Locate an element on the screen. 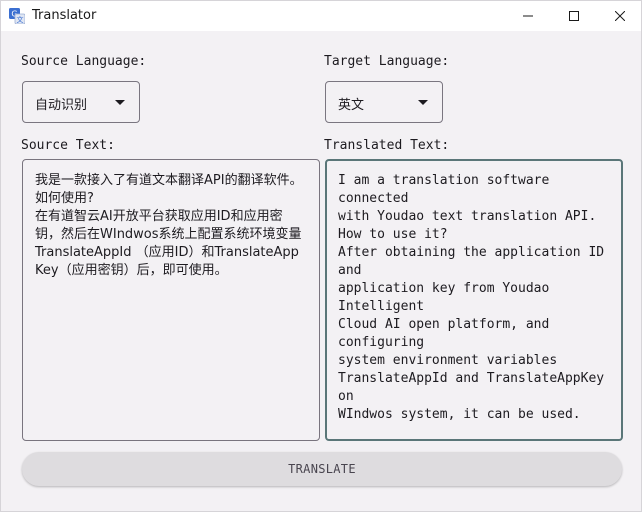 The width and height of the screenshot is (642, 512). target-language-value: 英文 is located at coordinates (351, 105).